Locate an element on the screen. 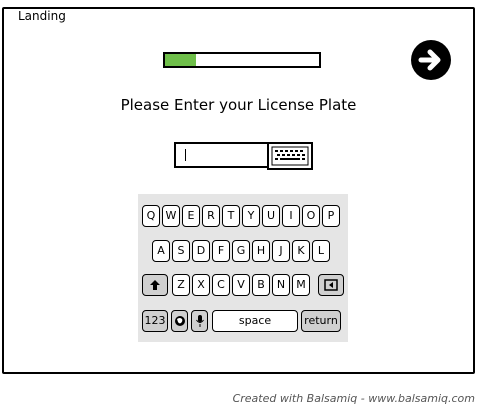 This screenshot has width=479, height=408. key-i: I is located at coordinates (291, 216).